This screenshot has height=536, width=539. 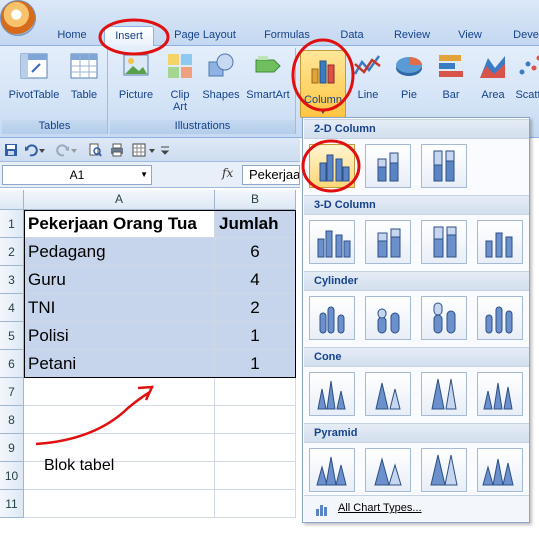 What do you see at coordinates (388, 166) in the screenshot?
I see `stacked-column-option` at bounding box center [388, 166].